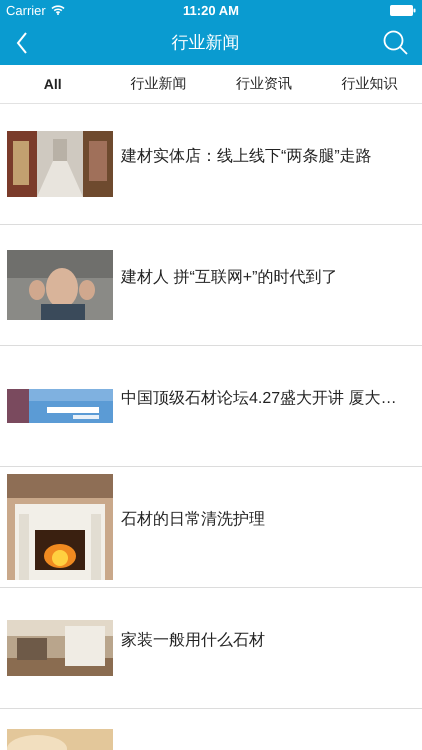 Image resolution: width=422 pixels, height=750 pixels. Describe the element at coordinates (229, 278) in the screenshot. I see `article-title: 建材人 拼“互联网+”的时代到了` at that location.